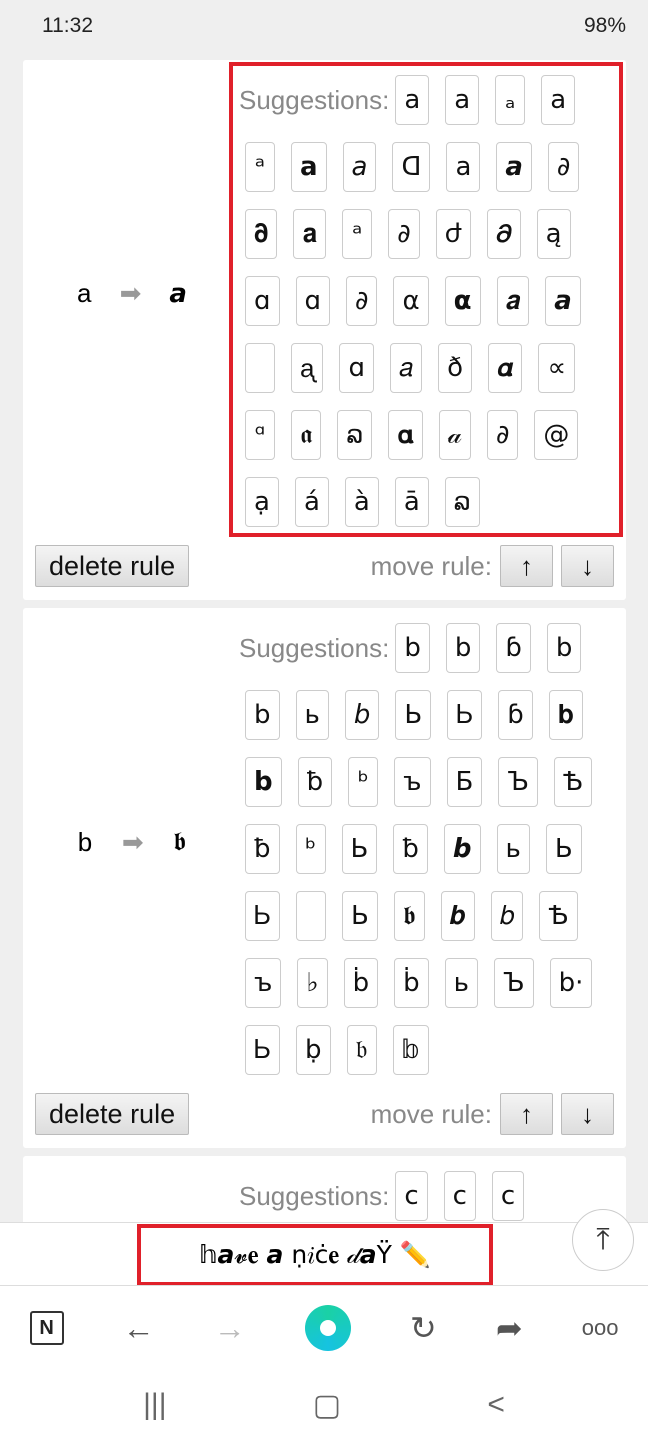  I want to click on suggestion-chip: 𝑏, so click(507, 916).